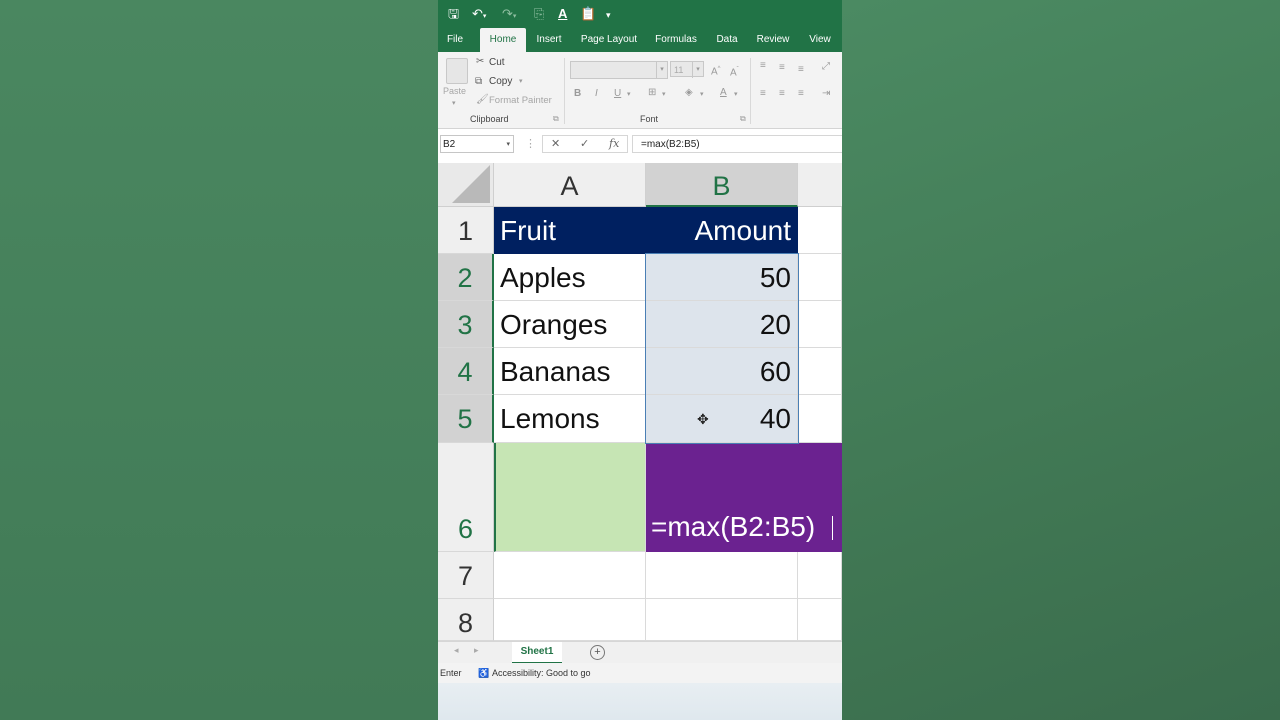 Image resolution: width=1280 pixels, height=720 pixels. I want to click on sheet-scroll-right-icon: ▸, so click(476, 650).